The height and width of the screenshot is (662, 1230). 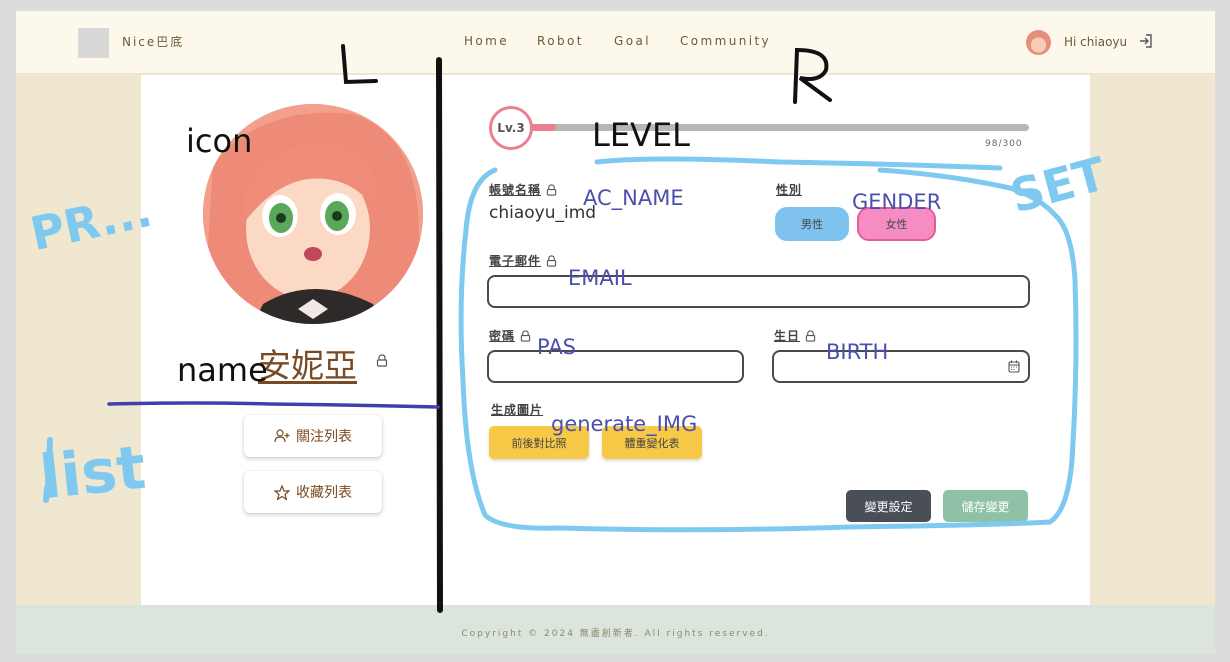 I want to click on xp-text: 98/300, so click(x=1004, y=144).